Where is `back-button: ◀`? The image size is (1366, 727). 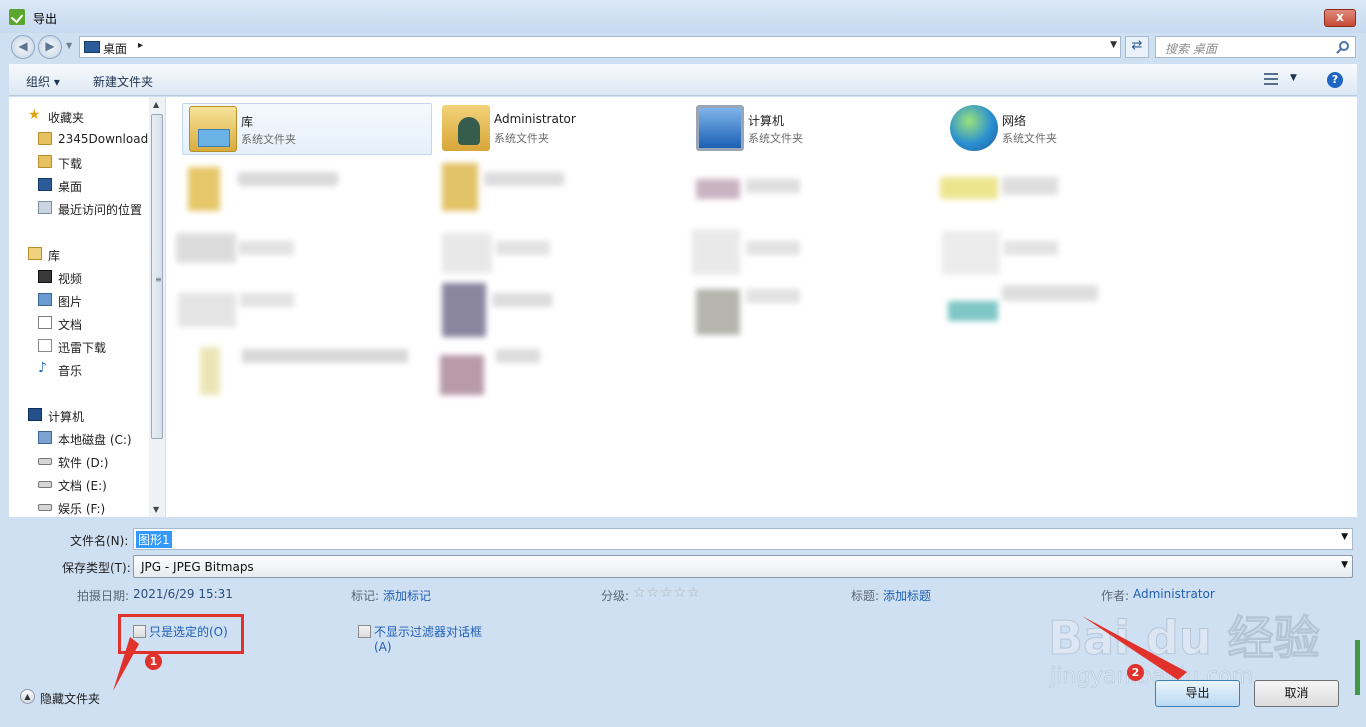
back-button: ◀ is located at coordinates (23, 47).